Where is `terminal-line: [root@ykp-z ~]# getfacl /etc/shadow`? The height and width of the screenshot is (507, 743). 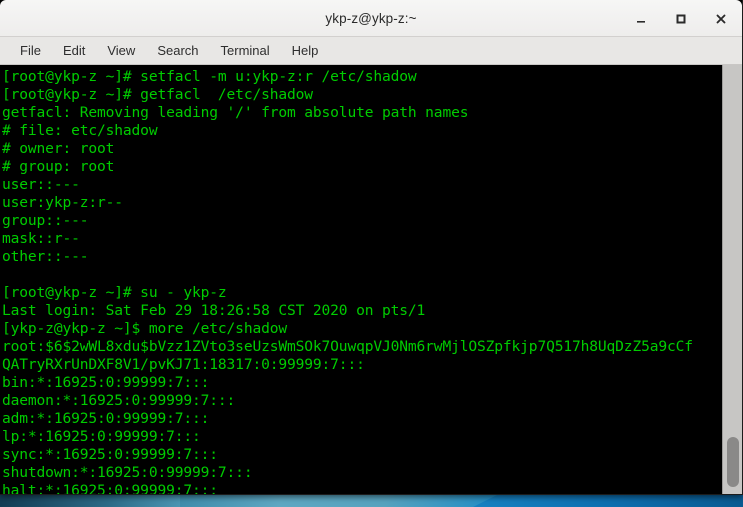
terminal-line: [root@ykp-z ~]# getfacl /etc/shadow is located at coordinates (157, 94).